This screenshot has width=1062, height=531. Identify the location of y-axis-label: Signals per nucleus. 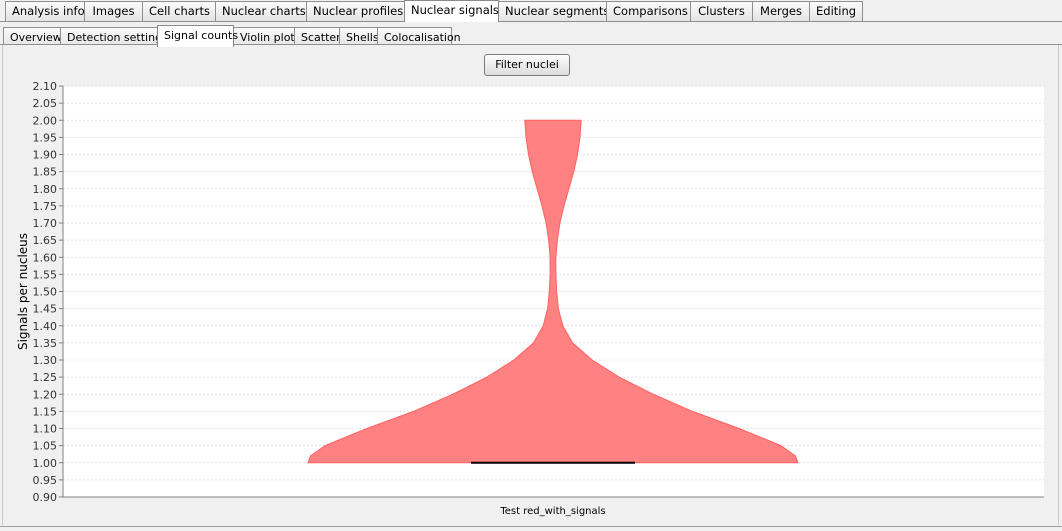
(23, 291).